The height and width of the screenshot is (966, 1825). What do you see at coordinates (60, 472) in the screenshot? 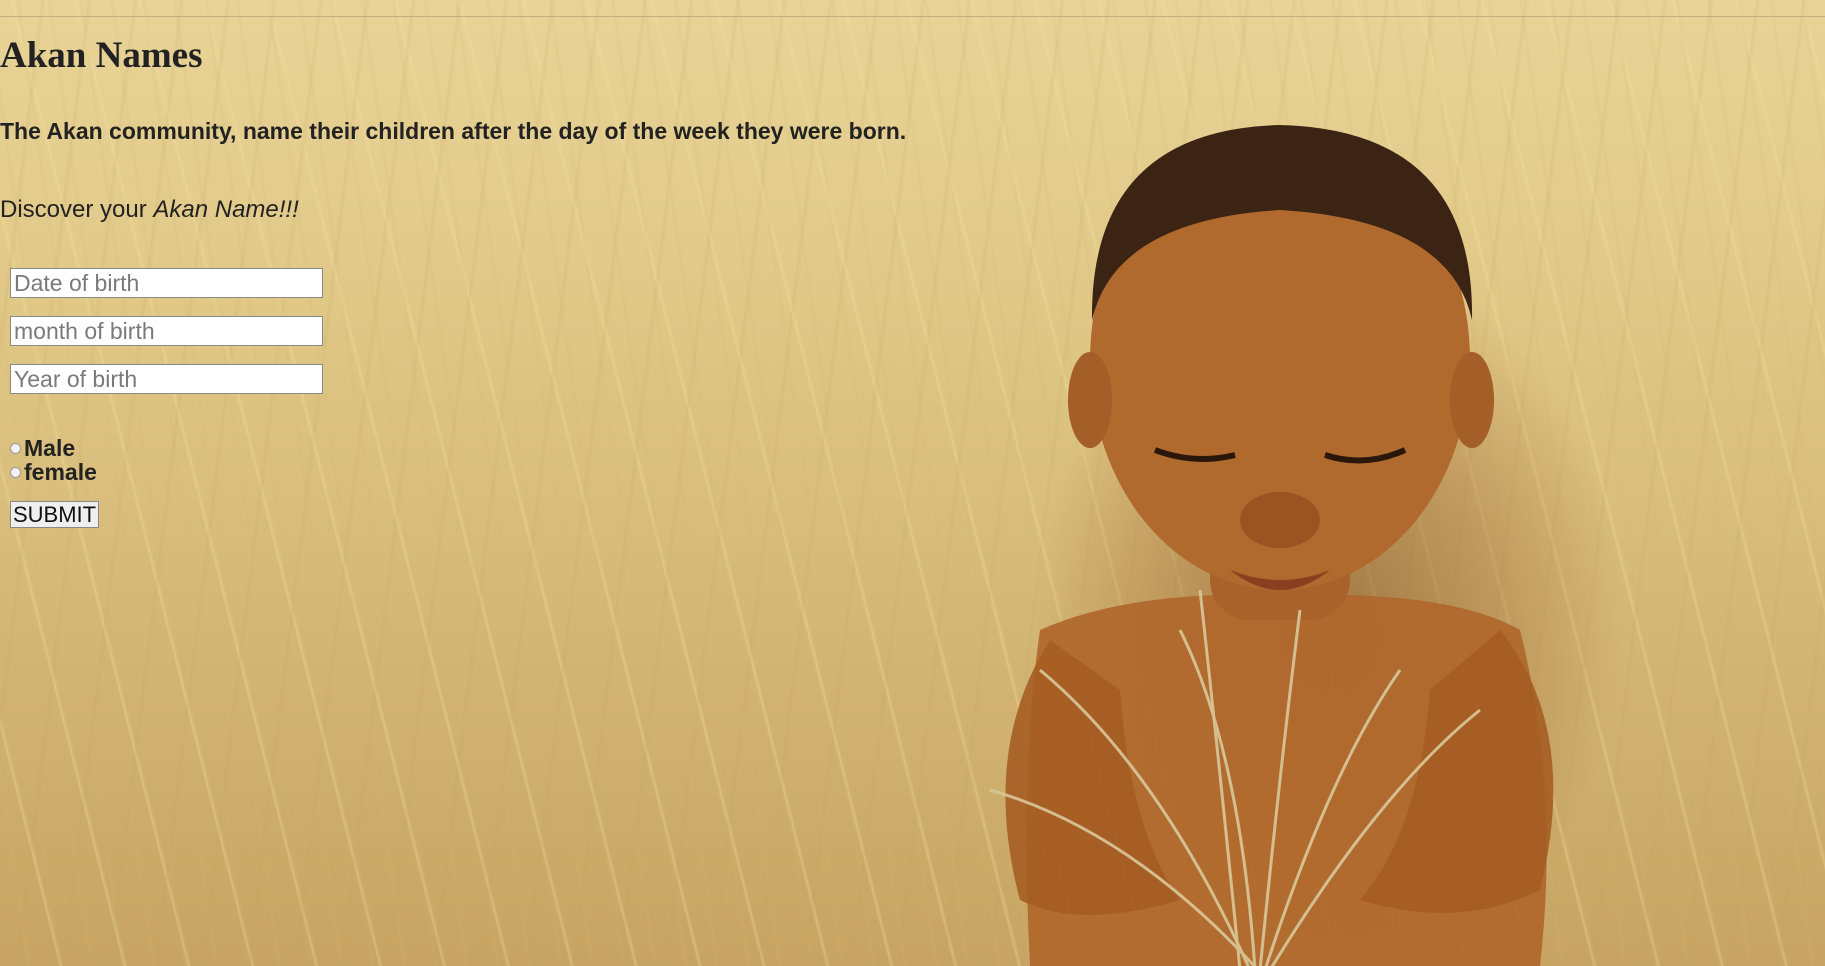
I see `female-label: female` at bounding box center [60, 472].